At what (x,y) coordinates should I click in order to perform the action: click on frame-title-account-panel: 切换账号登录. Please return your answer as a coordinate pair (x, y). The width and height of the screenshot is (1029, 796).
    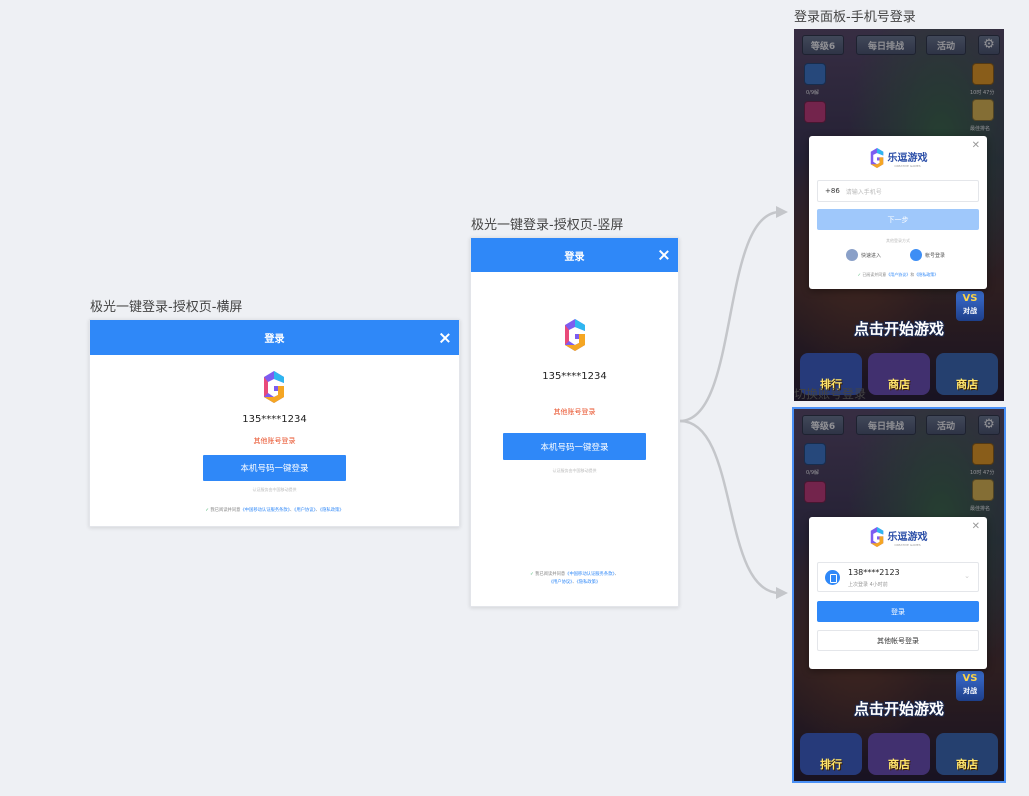
    Looking at the image, I should click on (830, 394).